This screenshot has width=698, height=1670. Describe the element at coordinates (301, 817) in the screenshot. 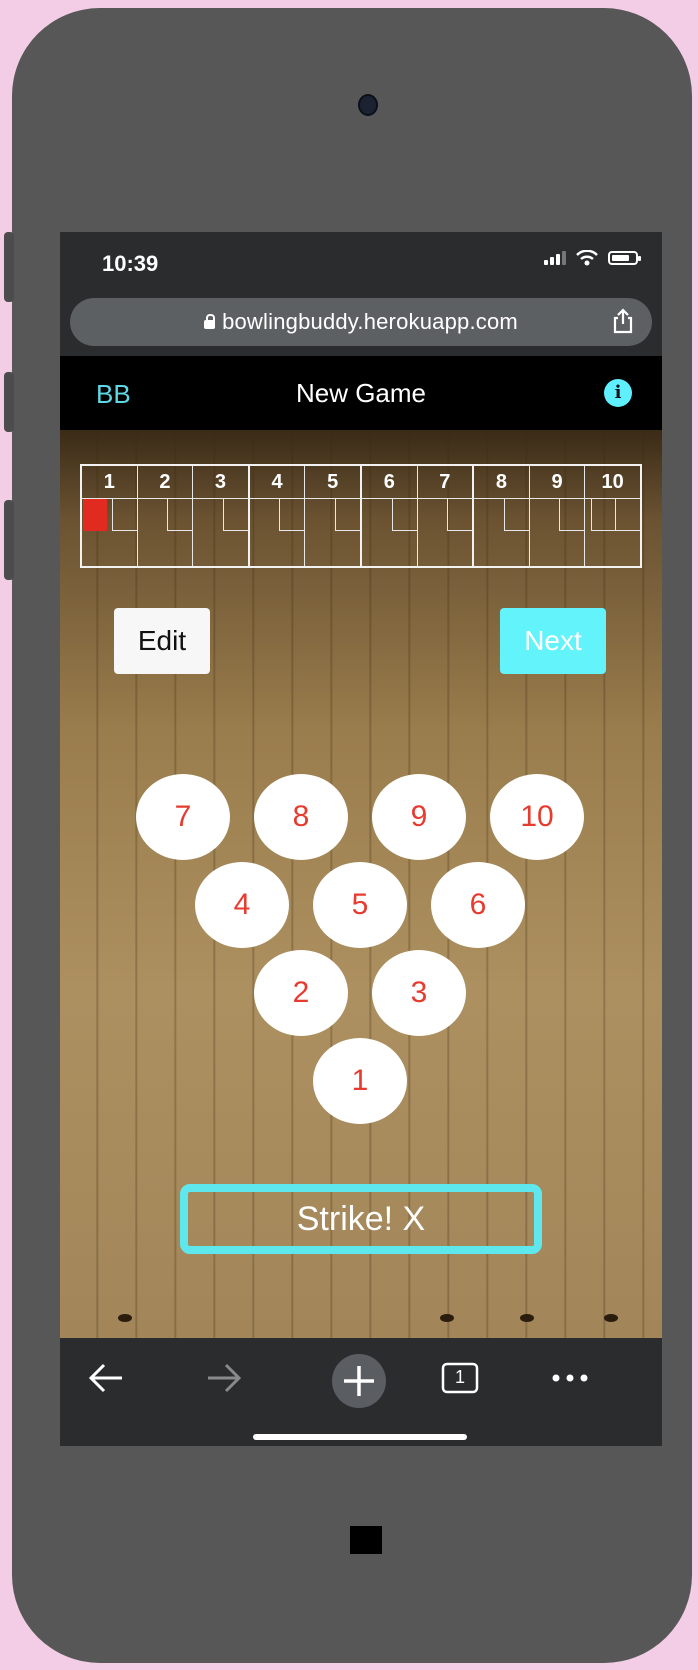

I see `pin-8: 8` at that location.